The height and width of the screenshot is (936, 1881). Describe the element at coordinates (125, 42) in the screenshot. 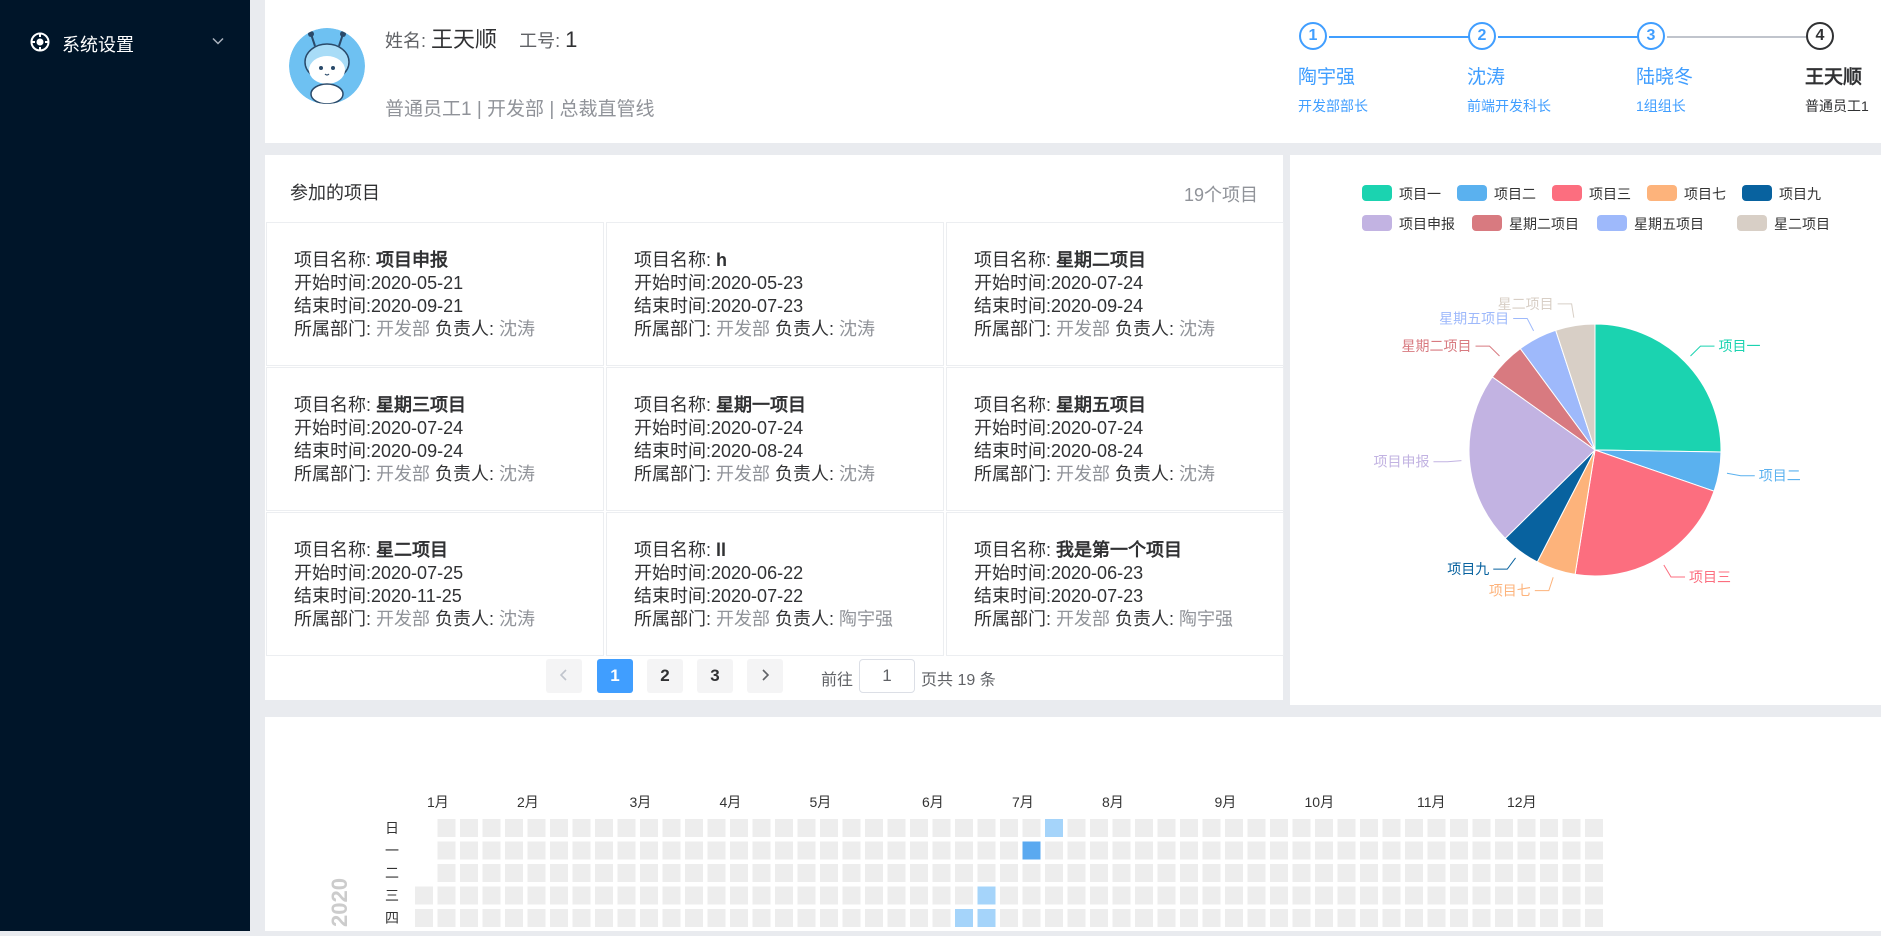

I see `menu-system-settings: 系统设置` at that location.